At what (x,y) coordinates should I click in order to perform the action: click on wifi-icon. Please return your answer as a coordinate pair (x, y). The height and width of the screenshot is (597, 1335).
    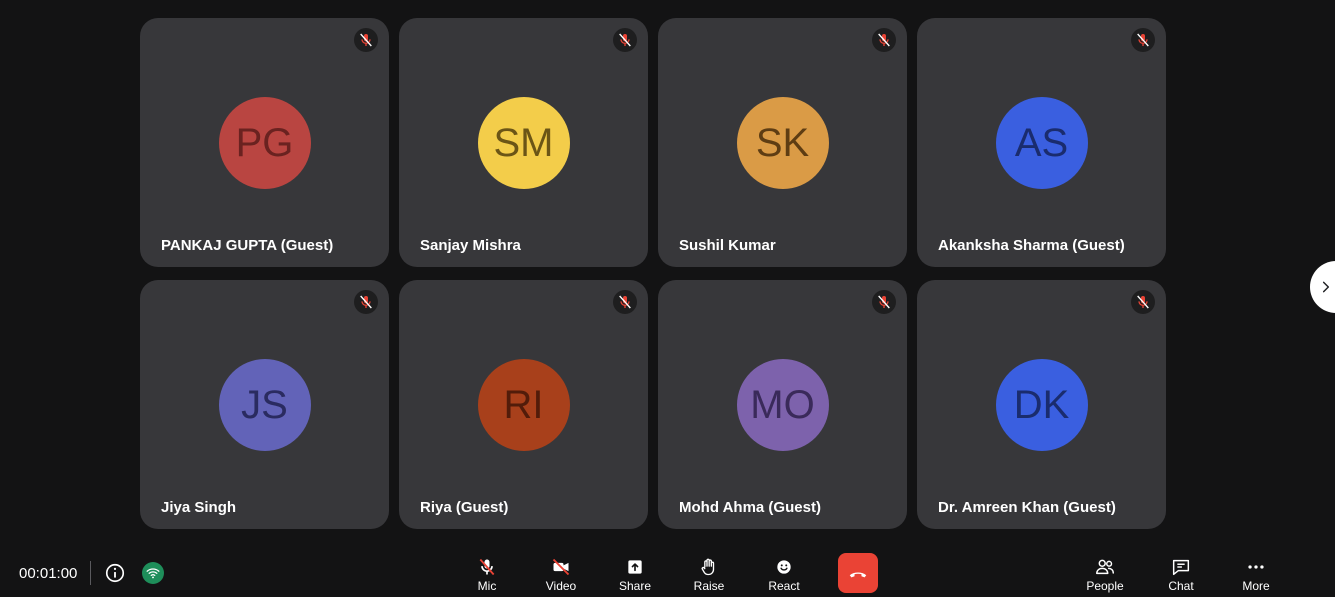
    Looking at the image, I should click on (153, 573).